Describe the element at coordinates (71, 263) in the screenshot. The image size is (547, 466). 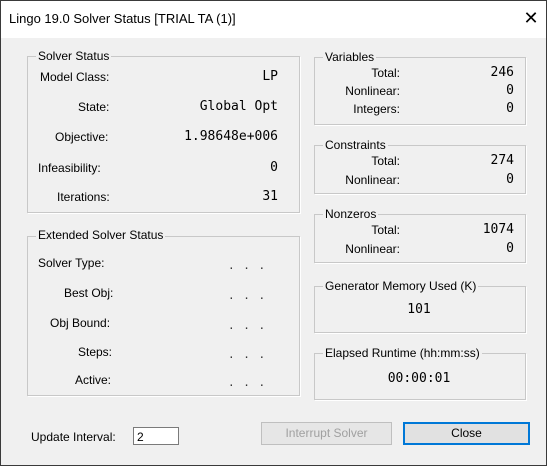
I see `solver-type-label: Solver Type:` at that location.